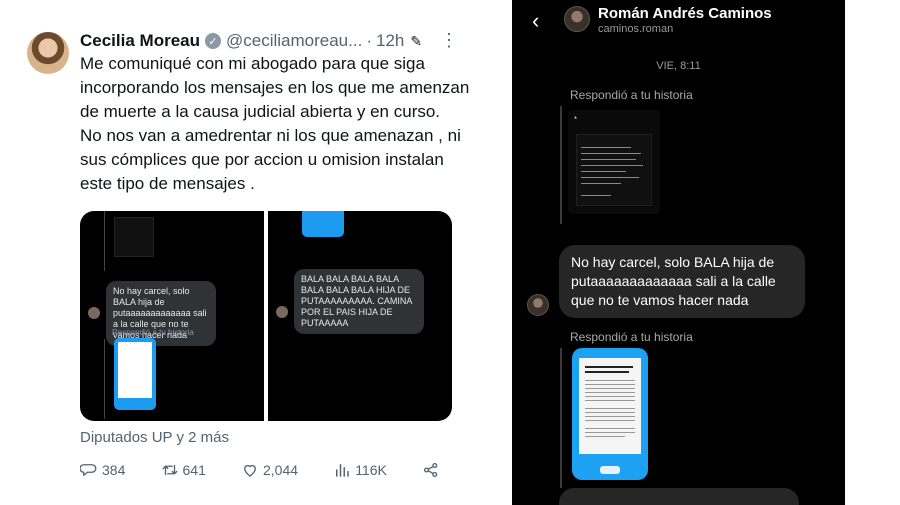 The width and height of the screenshot is (900, 505). What do you see at coordinates (48, 53) in the screenshot?
I see `author-avatar` at bounding box center [48, 53].